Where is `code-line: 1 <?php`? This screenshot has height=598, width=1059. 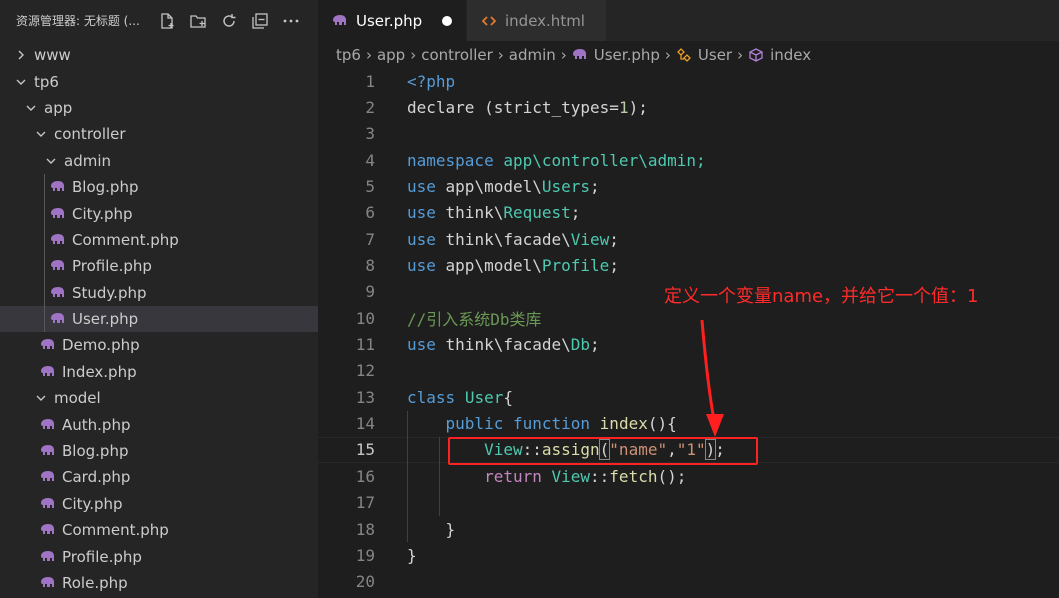 code-line: 1 <?php is located at coordinates (688, 81).